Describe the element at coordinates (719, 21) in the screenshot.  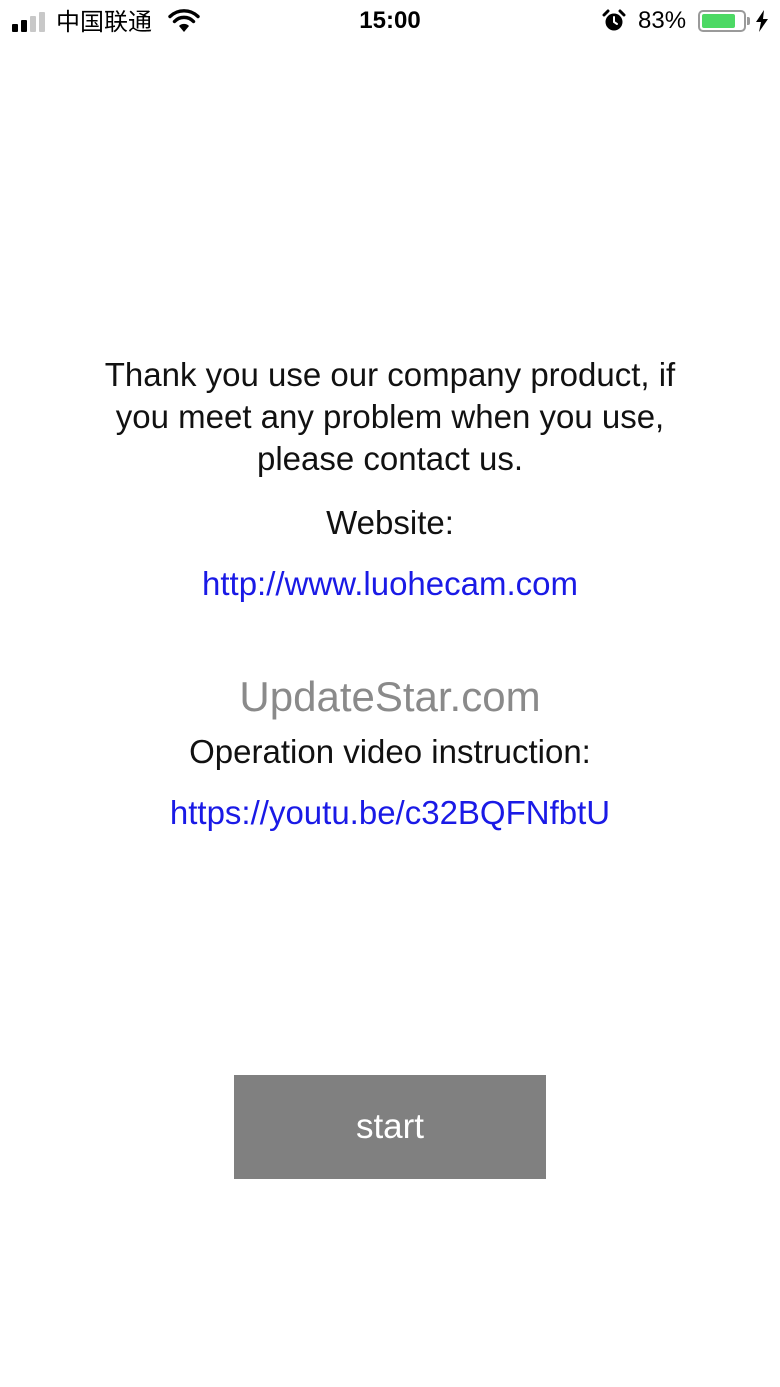
I see `battery-fill` at that location.